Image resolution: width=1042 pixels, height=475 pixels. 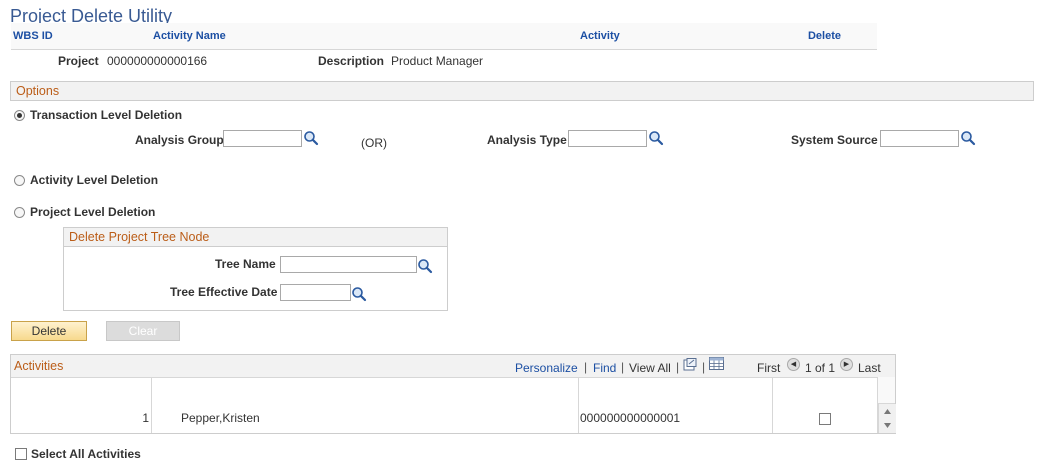 I want to click on analysis-type-lookup-icon, so click(x=656, y=138).